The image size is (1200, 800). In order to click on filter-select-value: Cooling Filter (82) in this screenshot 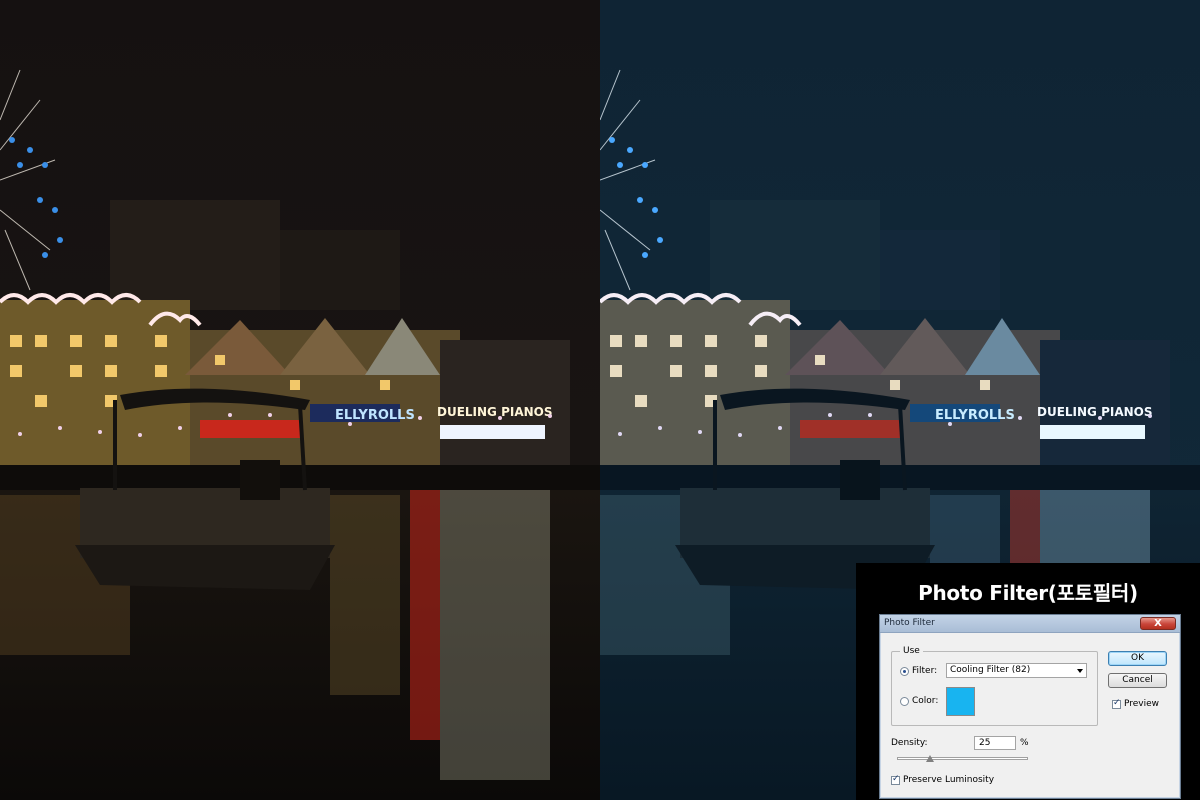, I will do `click(990, 670)`.